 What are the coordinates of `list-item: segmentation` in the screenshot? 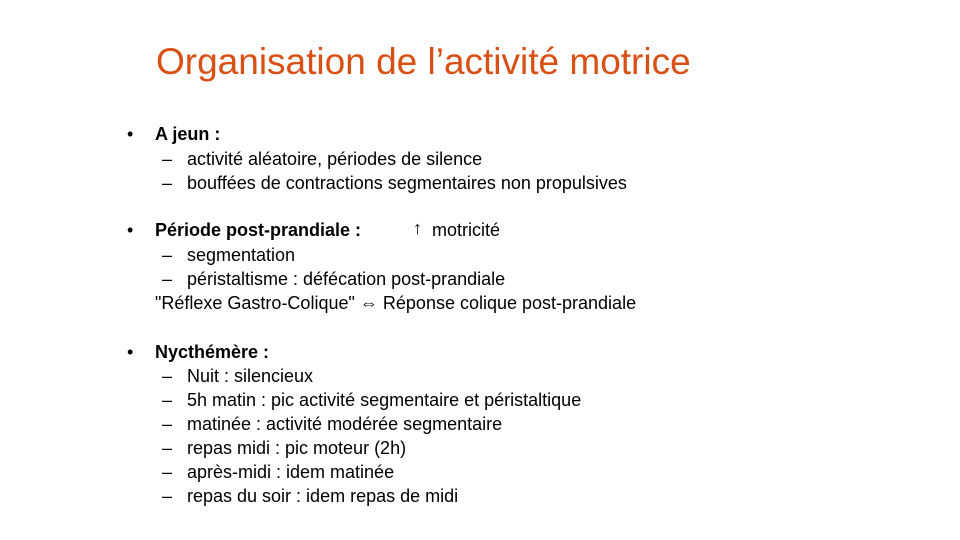 It's located at (241, 255).